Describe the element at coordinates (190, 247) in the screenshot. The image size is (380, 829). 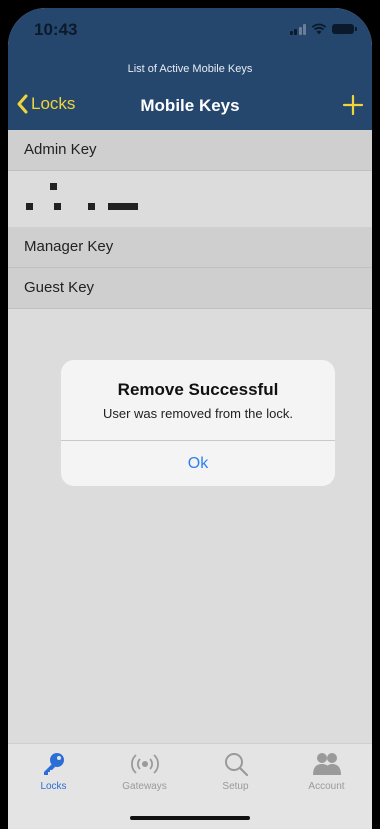
I see `list-item-manager-key: Manager Key` at that location.